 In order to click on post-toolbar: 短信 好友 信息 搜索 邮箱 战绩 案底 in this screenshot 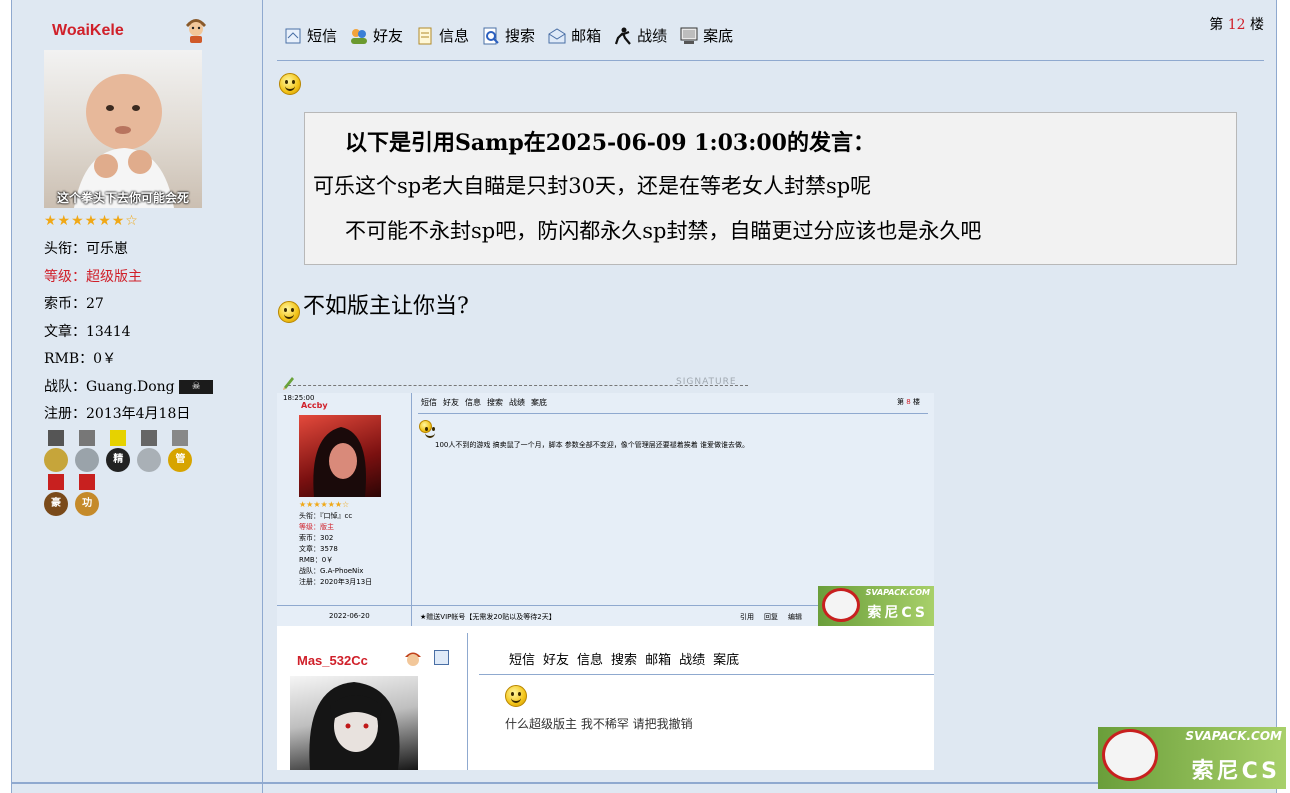, I will do `click(508, 35)`.